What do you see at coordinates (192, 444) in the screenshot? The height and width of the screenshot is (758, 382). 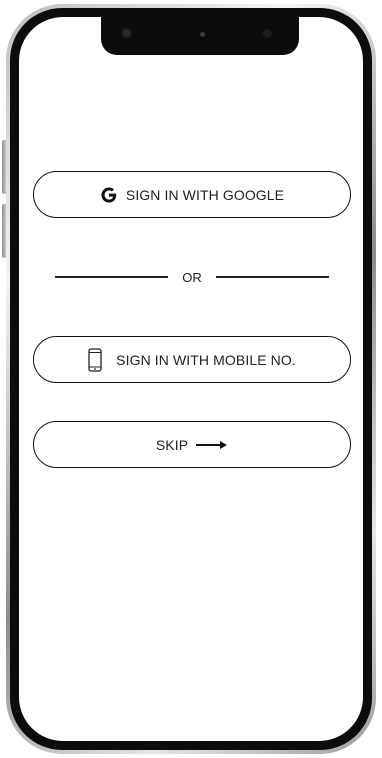 I see `skip-button: SKIP` at bounding box center [192, 444].